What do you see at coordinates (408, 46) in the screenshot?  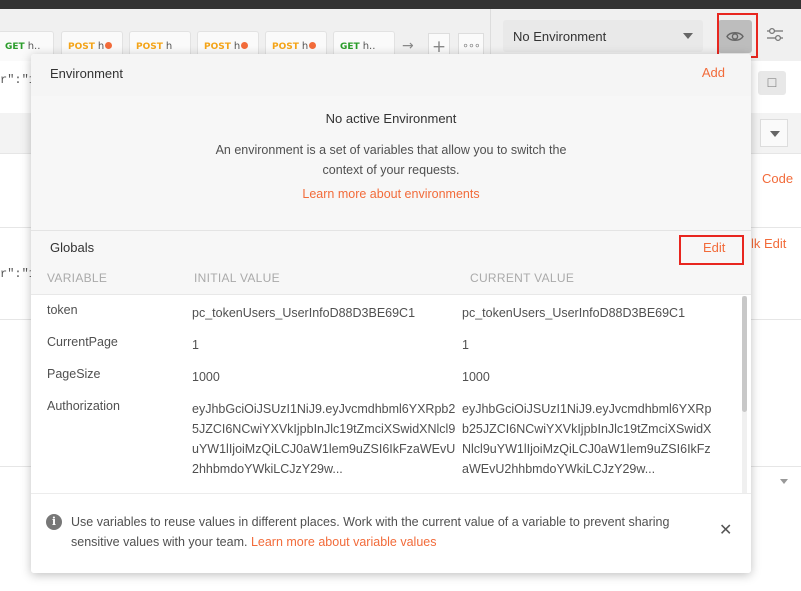 I see `arrow-right-icon: →` at bounding box center [408, 46].